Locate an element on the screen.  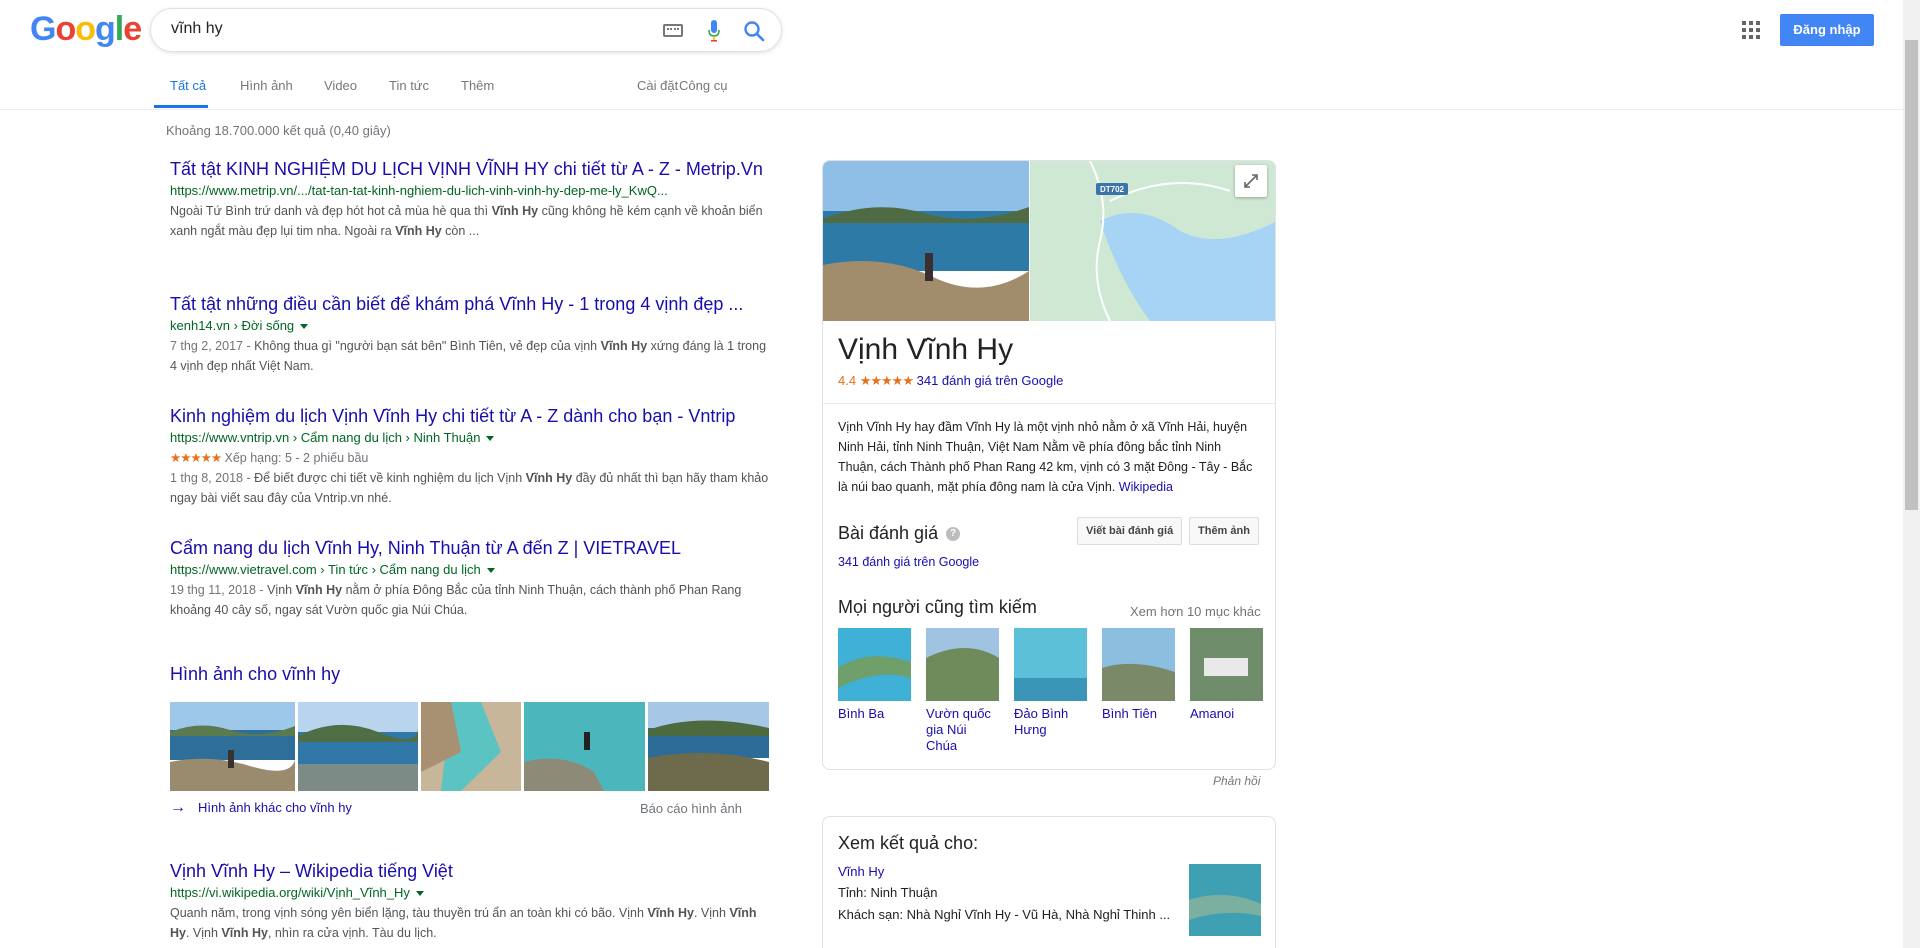
result-title-link: Vịnh Vĩnh Hy – Wikipedia tiếng Việt is located at coordinates (470, 871).